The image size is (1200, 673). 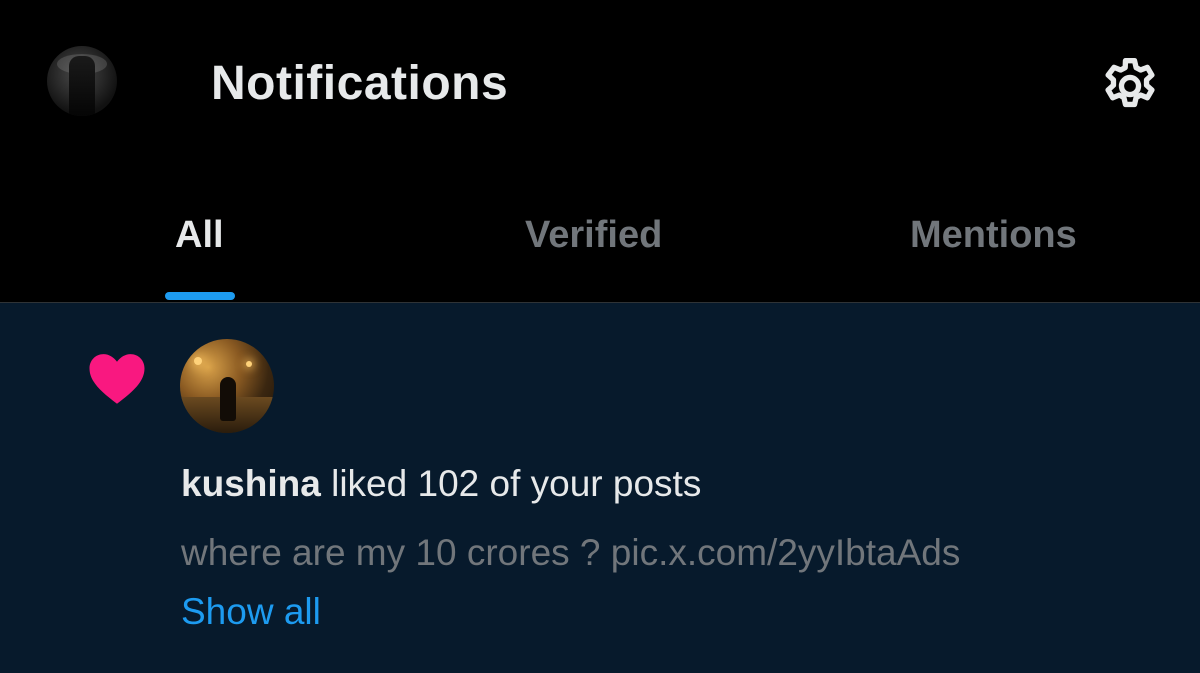 I want to click on notification-text: kushina liked 102 of your posts, so click(x=441, y=484).